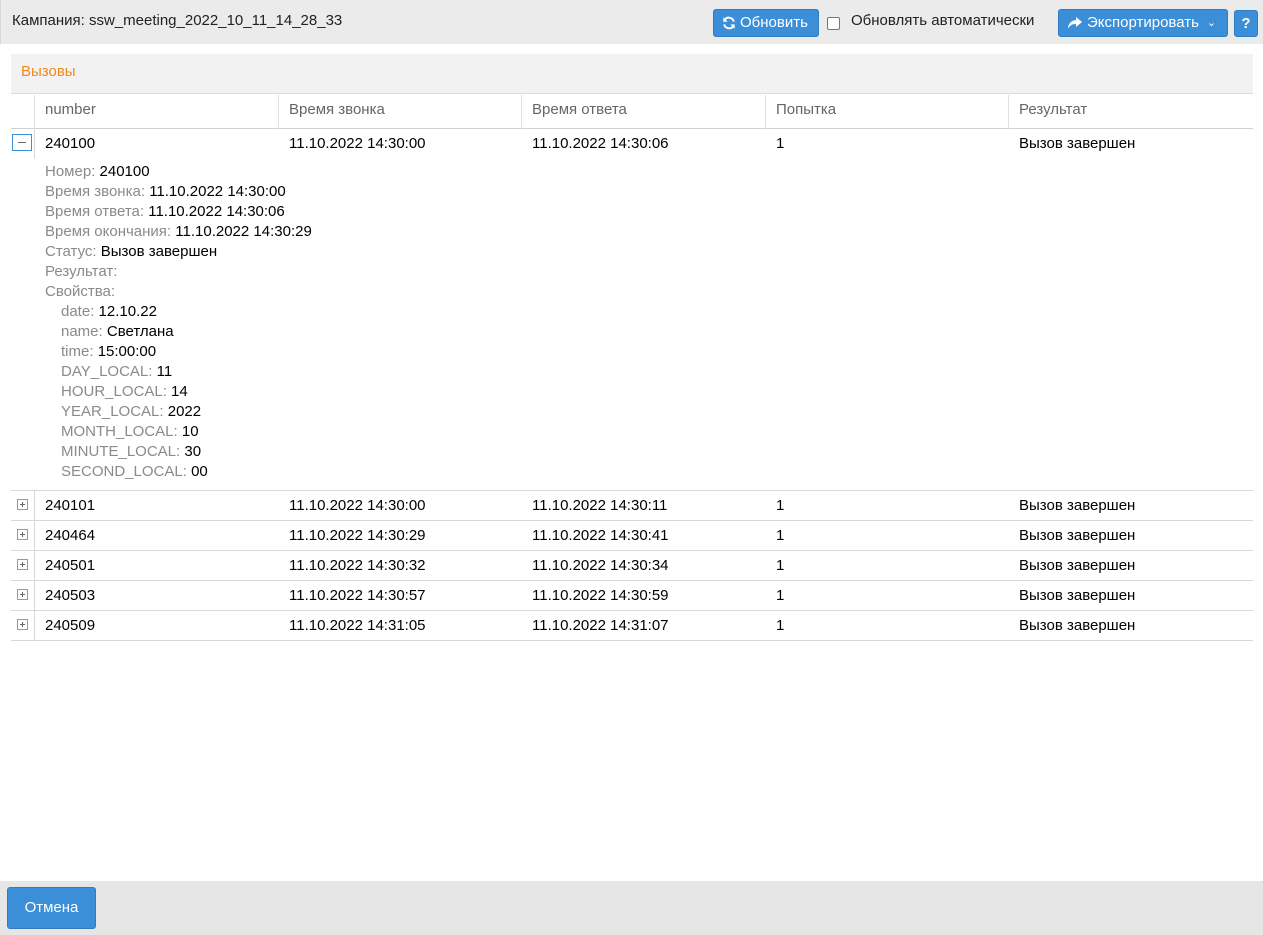  Describe the element at coordinates (1246, 23) in the screenshot. I see `help-button: ?` at that location.